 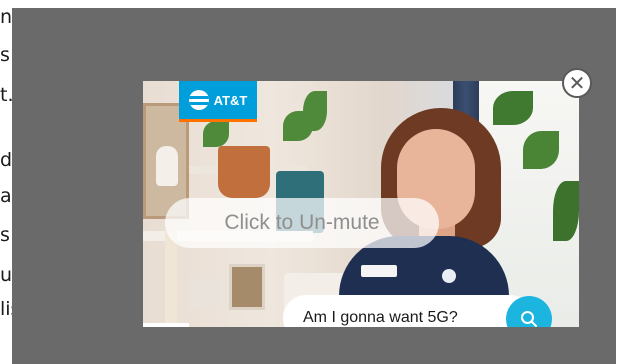 What do you see at coordinates (166, 325) in the screenshot?
I see `video-progress-bar` at bounding box center [166, 325].